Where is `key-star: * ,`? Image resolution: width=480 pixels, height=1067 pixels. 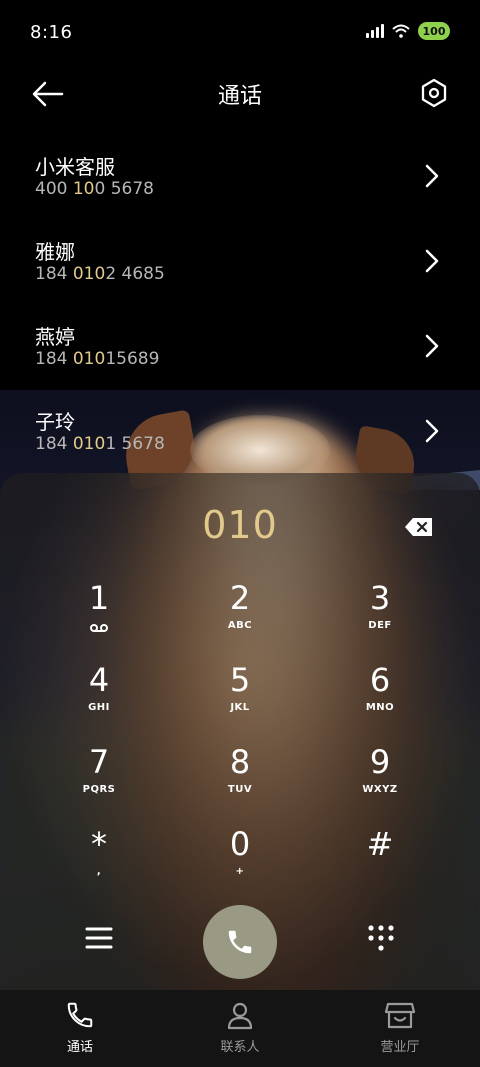
key-star: * , is located at coordinates (99, 864).